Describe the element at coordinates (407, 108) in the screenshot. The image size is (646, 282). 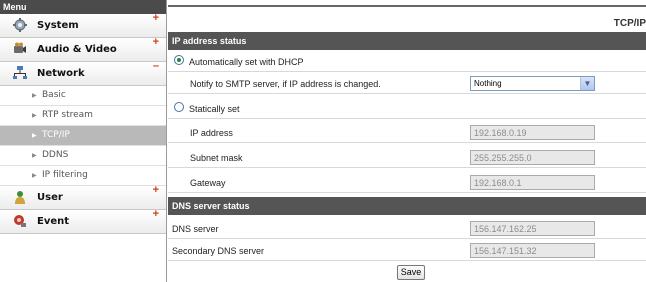
I see `static-row: Statically set` at that location.